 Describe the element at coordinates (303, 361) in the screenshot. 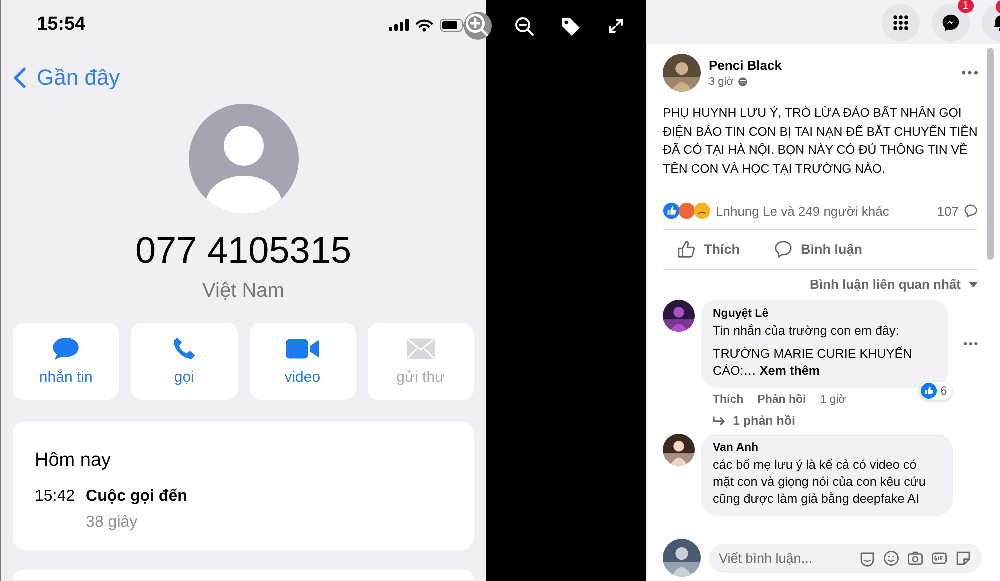

I see `action-button: video` at that location.